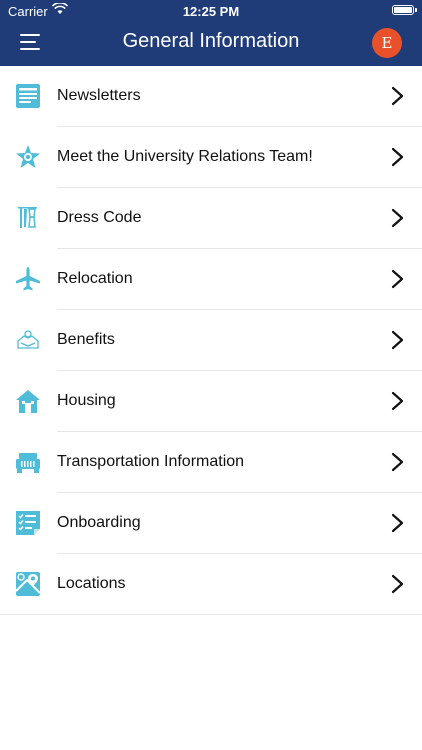  I want to click on nav-bar: General Information E, so click(211, 44).